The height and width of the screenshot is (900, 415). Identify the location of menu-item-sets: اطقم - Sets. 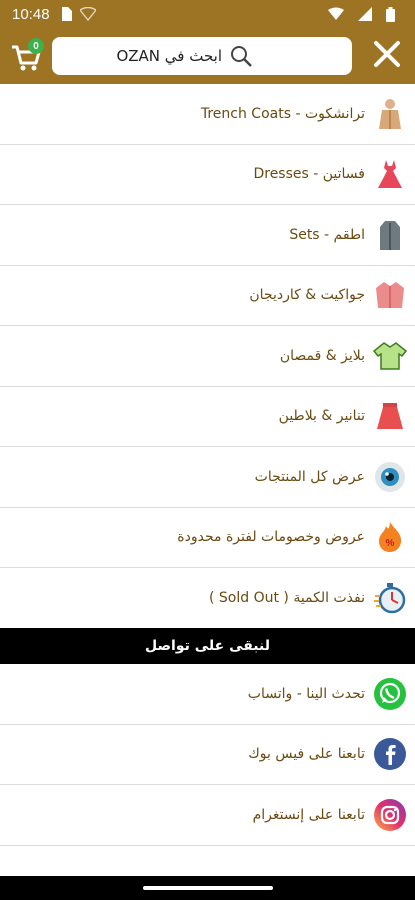
(207, 235).